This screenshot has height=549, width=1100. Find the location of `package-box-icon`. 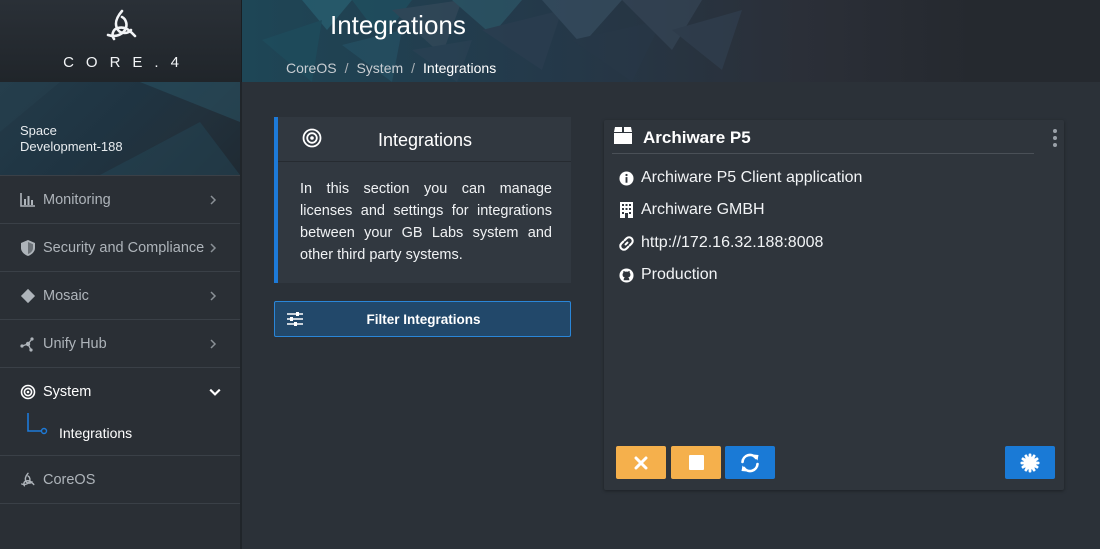

package-box-icon is located at coordinates (623, 135).